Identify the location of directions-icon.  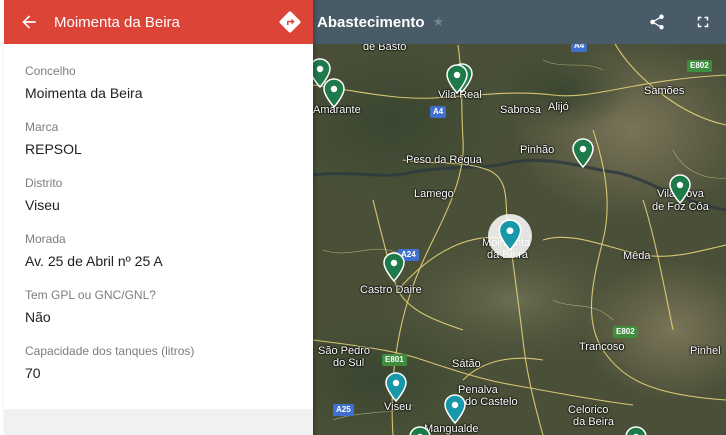
(290, 22).